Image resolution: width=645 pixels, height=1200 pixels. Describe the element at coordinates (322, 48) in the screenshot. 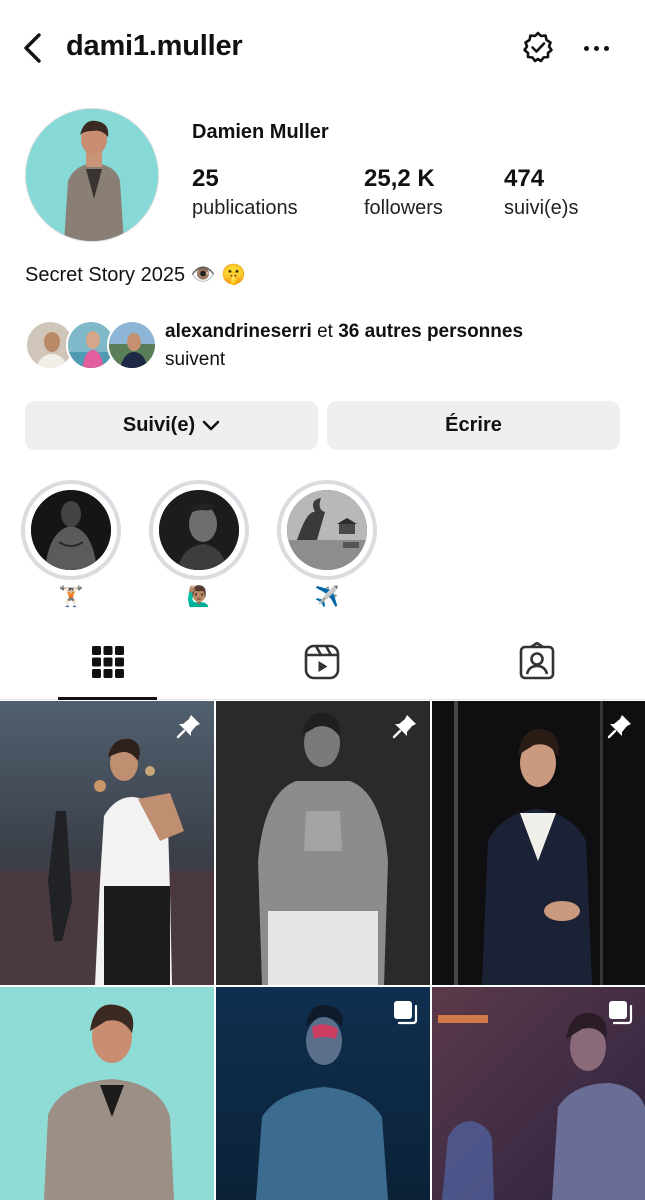

I see `top-bar: dami1.muller` at that location.